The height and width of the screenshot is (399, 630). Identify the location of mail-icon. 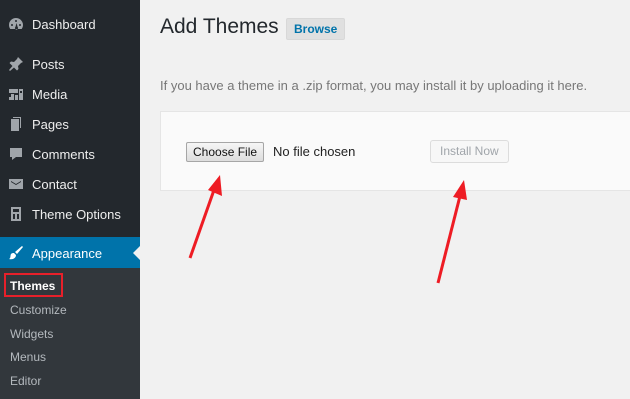
(16, 184).